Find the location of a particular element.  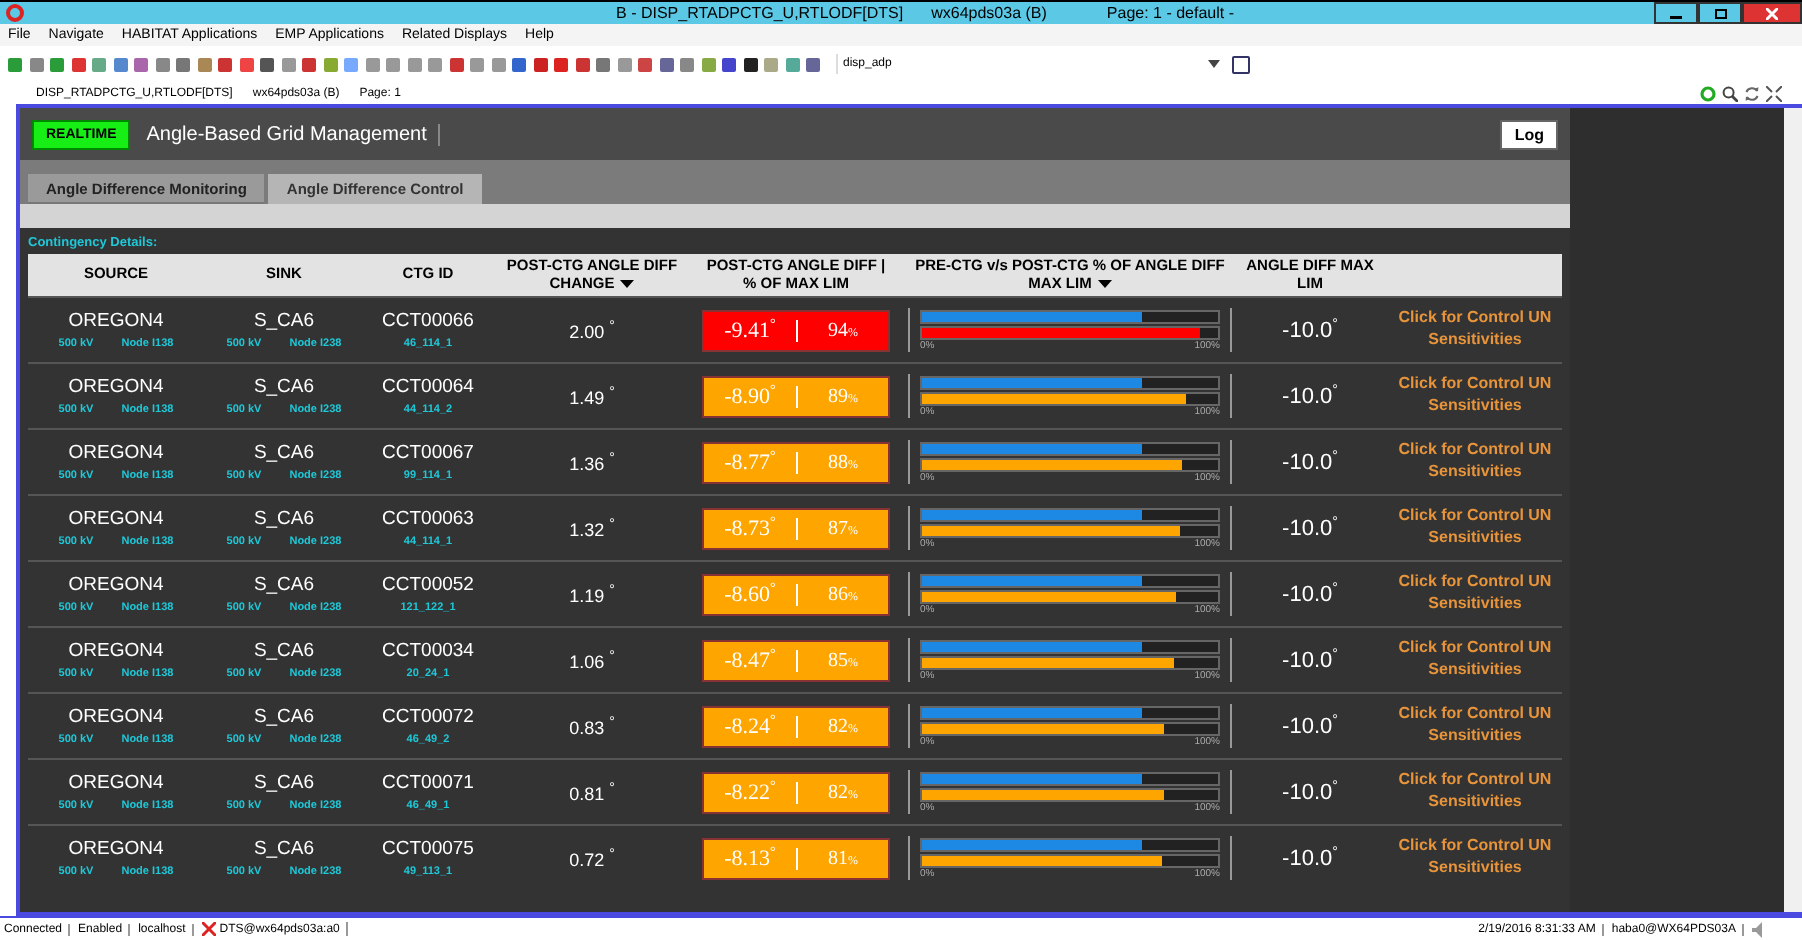

log-button: Log is located at coordinates (1529, 134).